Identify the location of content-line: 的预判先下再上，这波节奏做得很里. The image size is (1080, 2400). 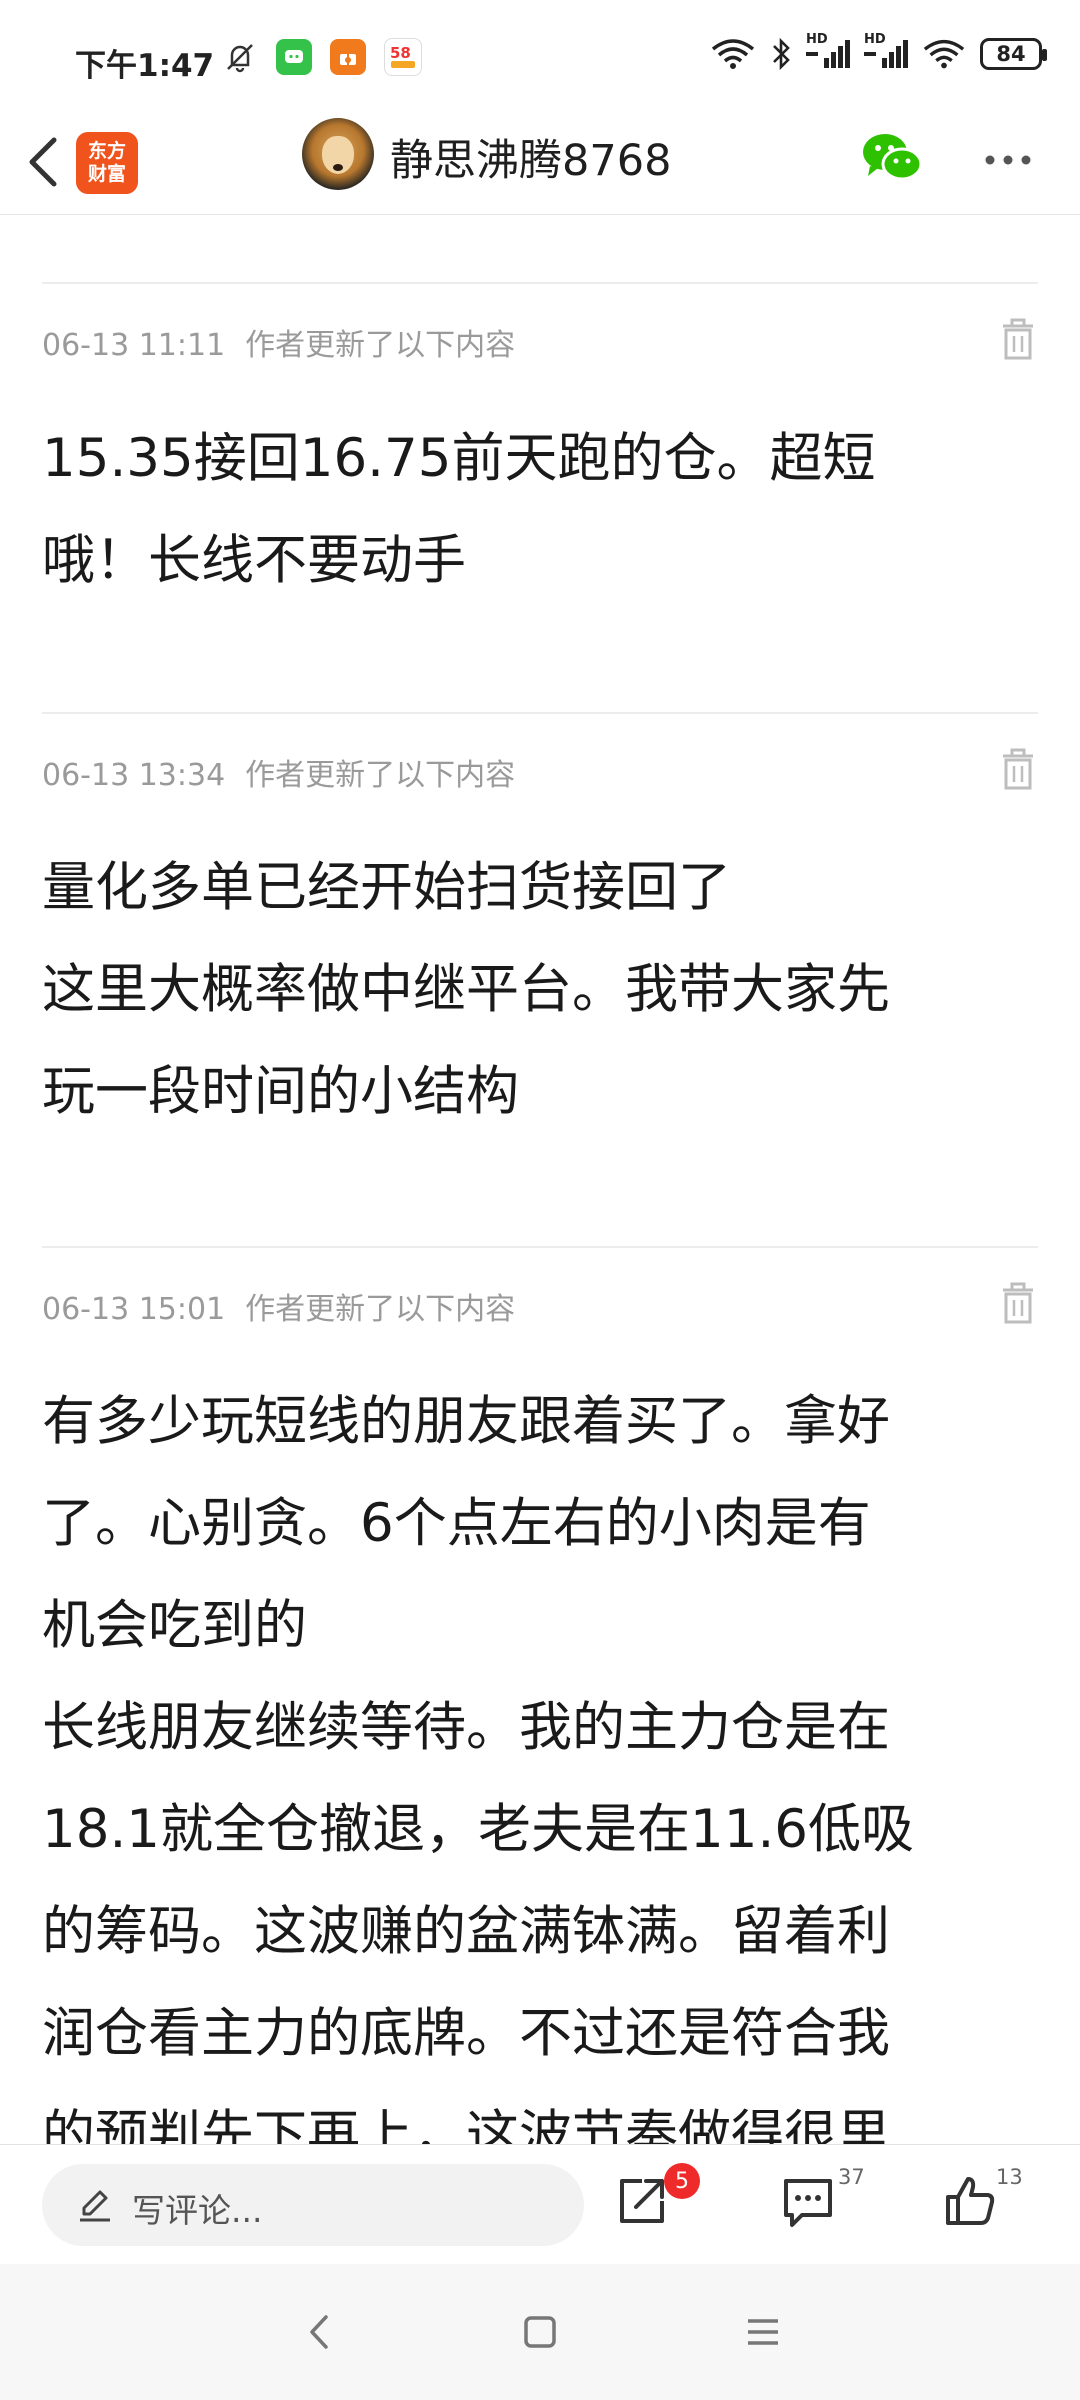
(466, 2124).